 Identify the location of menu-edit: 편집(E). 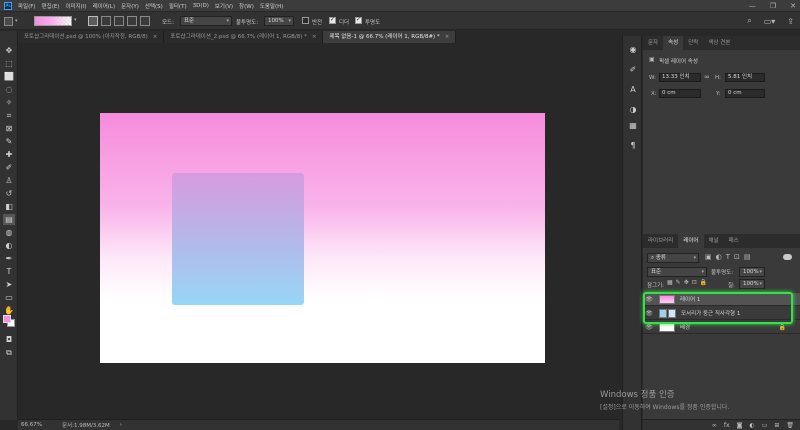
(51, 6).